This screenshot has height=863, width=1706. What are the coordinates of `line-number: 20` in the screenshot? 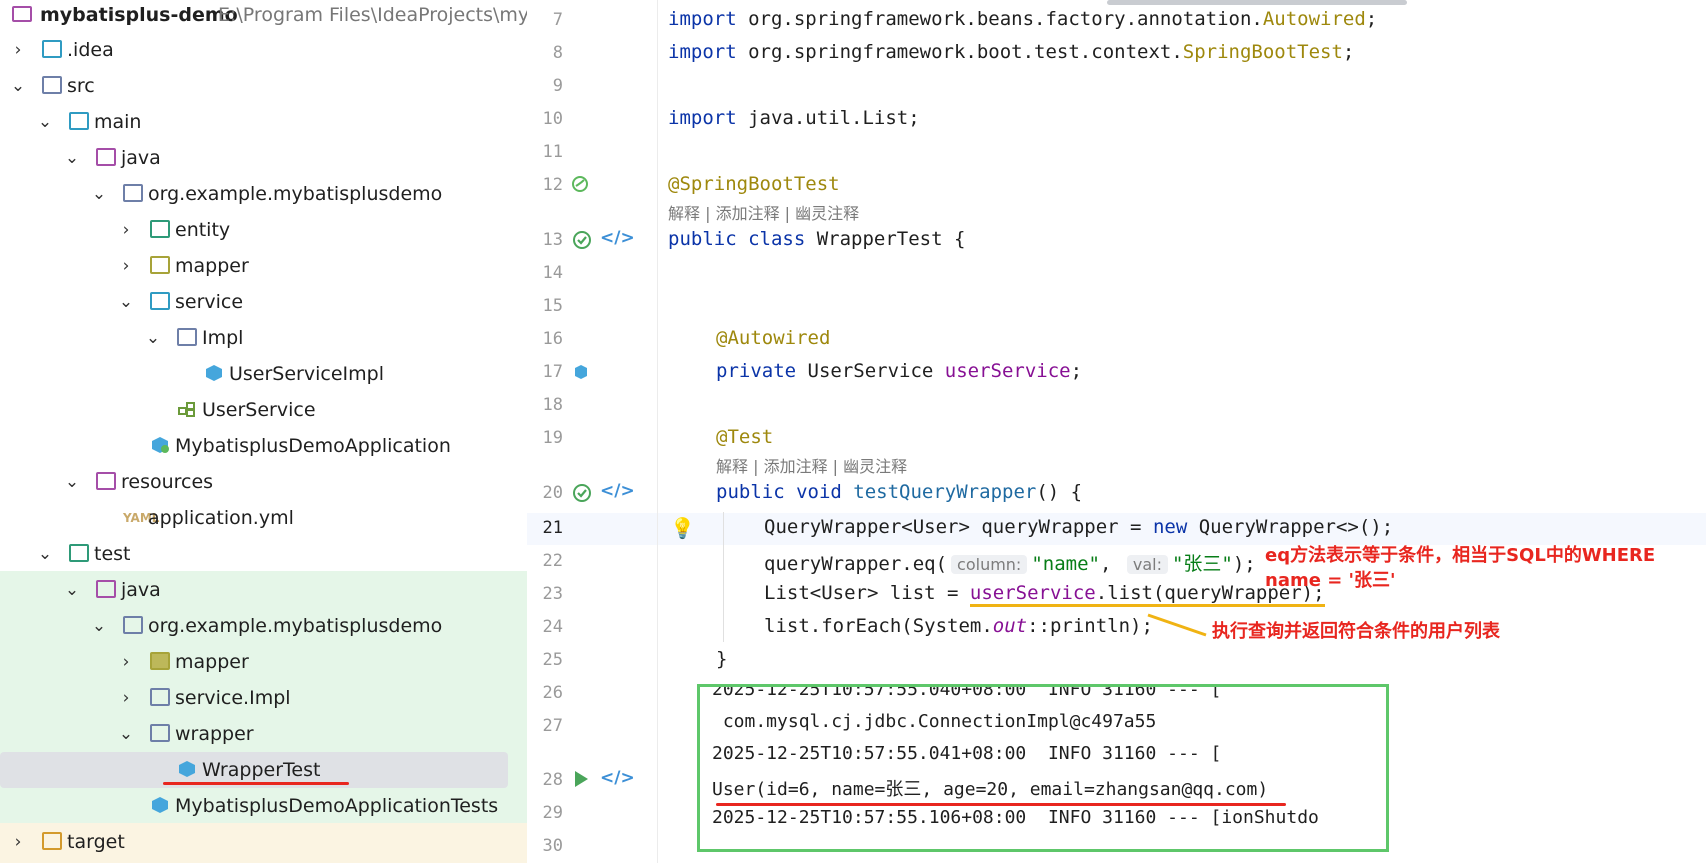 It's located at (552, 493).